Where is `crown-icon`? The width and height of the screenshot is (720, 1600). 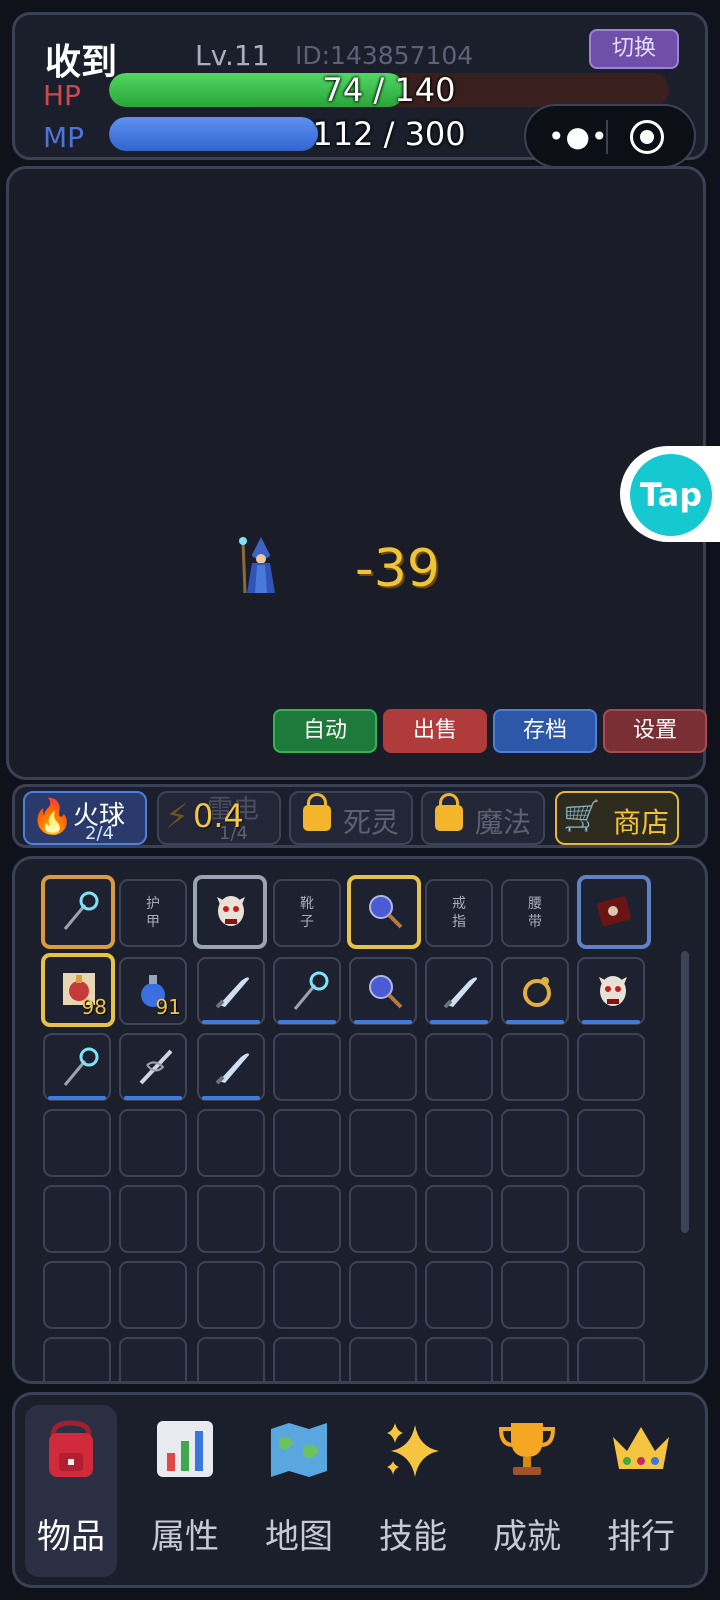 crown-icon is located at coordinates (641, 1448).